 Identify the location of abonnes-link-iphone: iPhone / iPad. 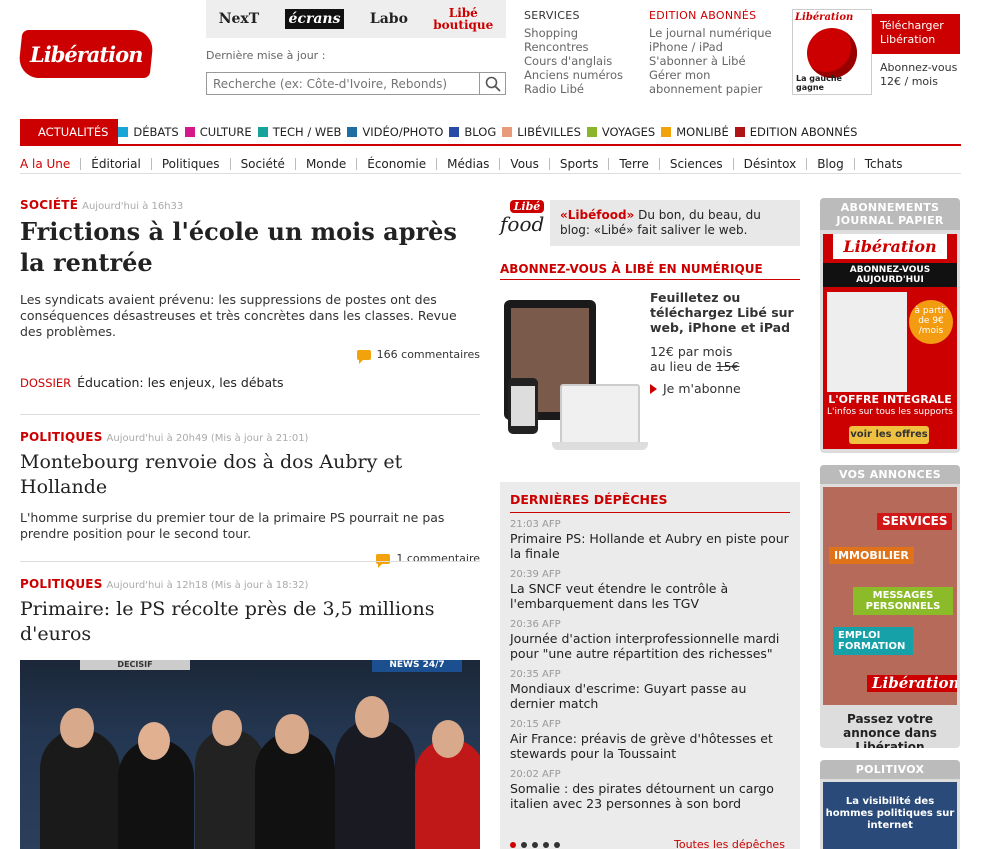
(710, 47).